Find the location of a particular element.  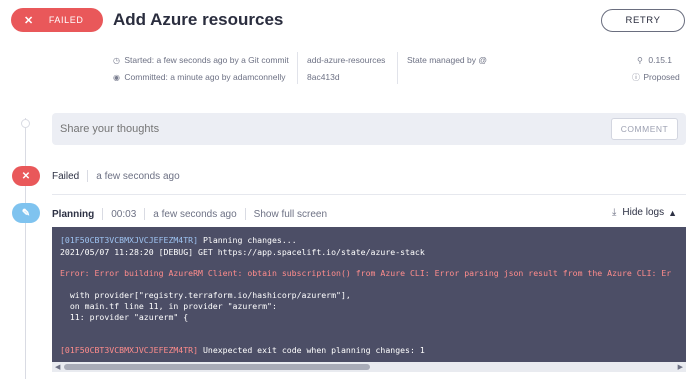

scroll-left-icon: ◀ is located at coordinates (57, 367).